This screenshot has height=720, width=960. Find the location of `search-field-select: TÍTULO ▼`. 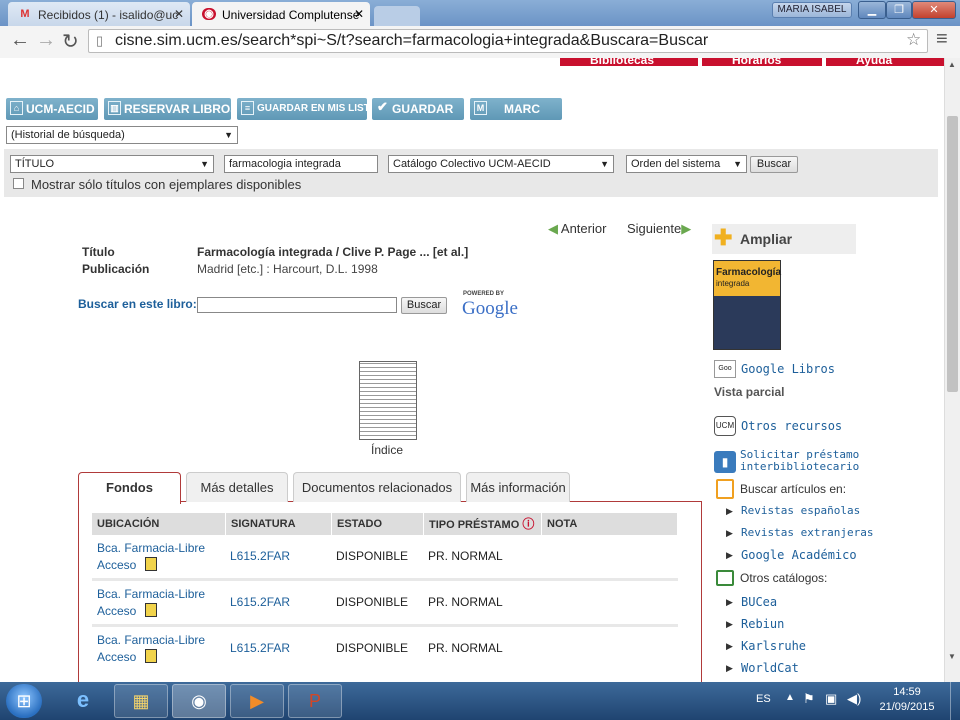

search-field-select: TÍTULO ▼ is located at coordinates (112, 164).